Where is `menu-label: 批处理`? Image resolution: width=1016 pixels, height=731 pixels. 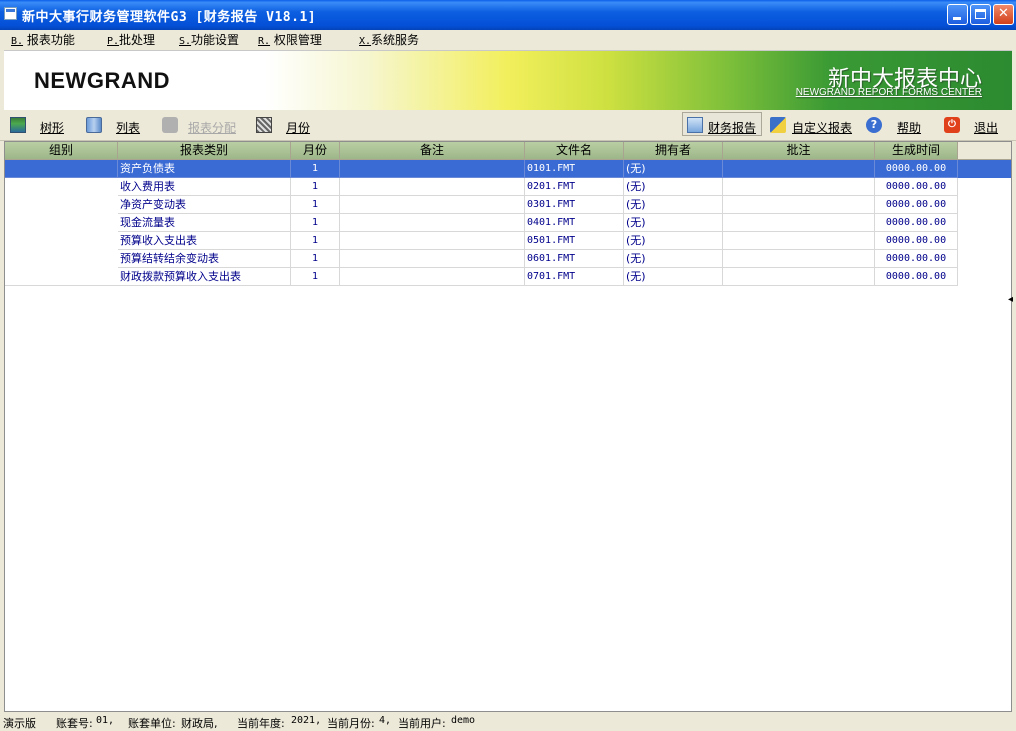
menu-label: 批处理 is located at coordinates (137, 40).